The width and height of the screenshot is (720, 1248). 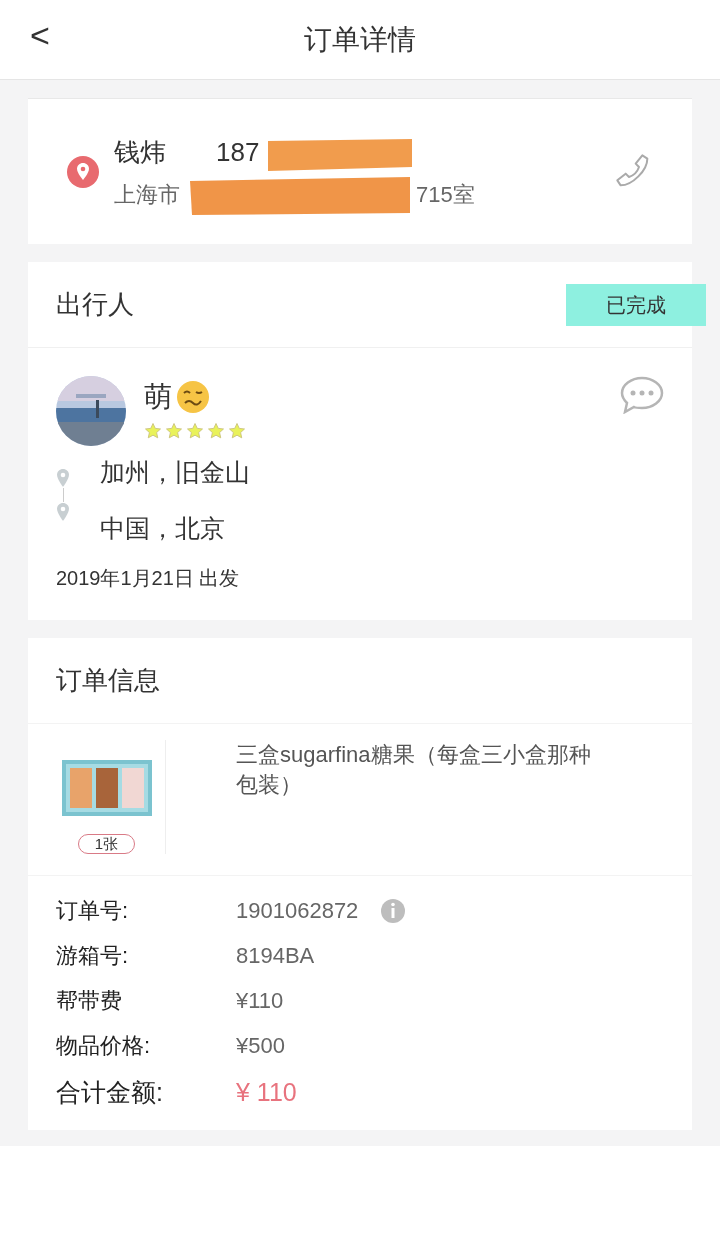 I want to click on field-value: ¥ 110, so click(x=266, y=1092).